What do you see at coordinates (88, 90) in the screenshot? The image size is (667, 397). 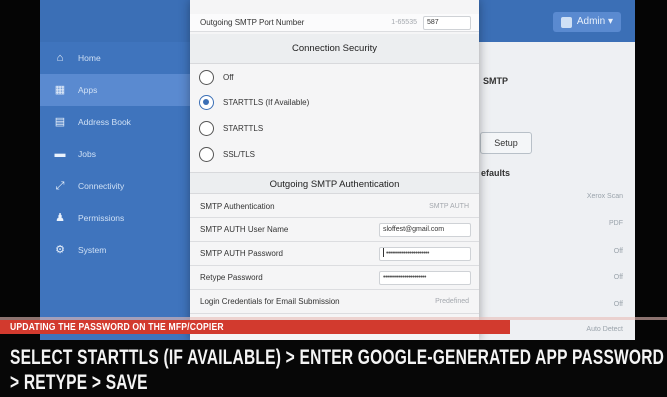 I see `sidebar-item-label: Apps` at bounding box center [88, 90].